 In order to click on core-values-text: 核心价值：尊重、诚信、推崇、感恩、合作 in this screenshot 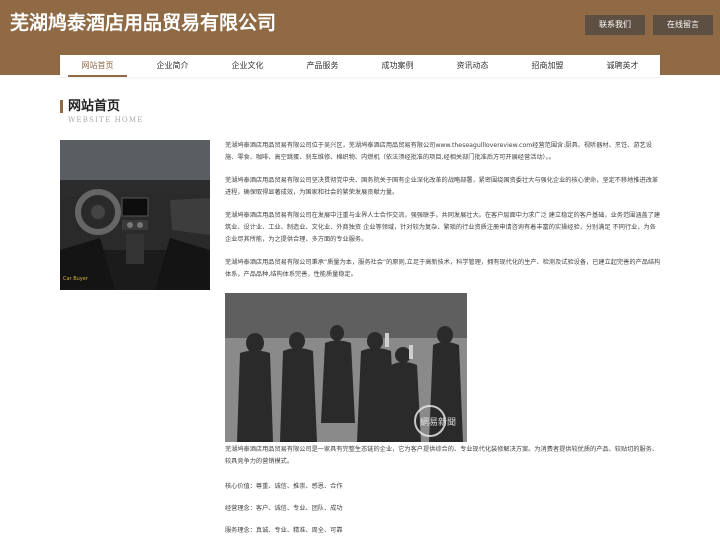, I will do `click(284, 486)`.